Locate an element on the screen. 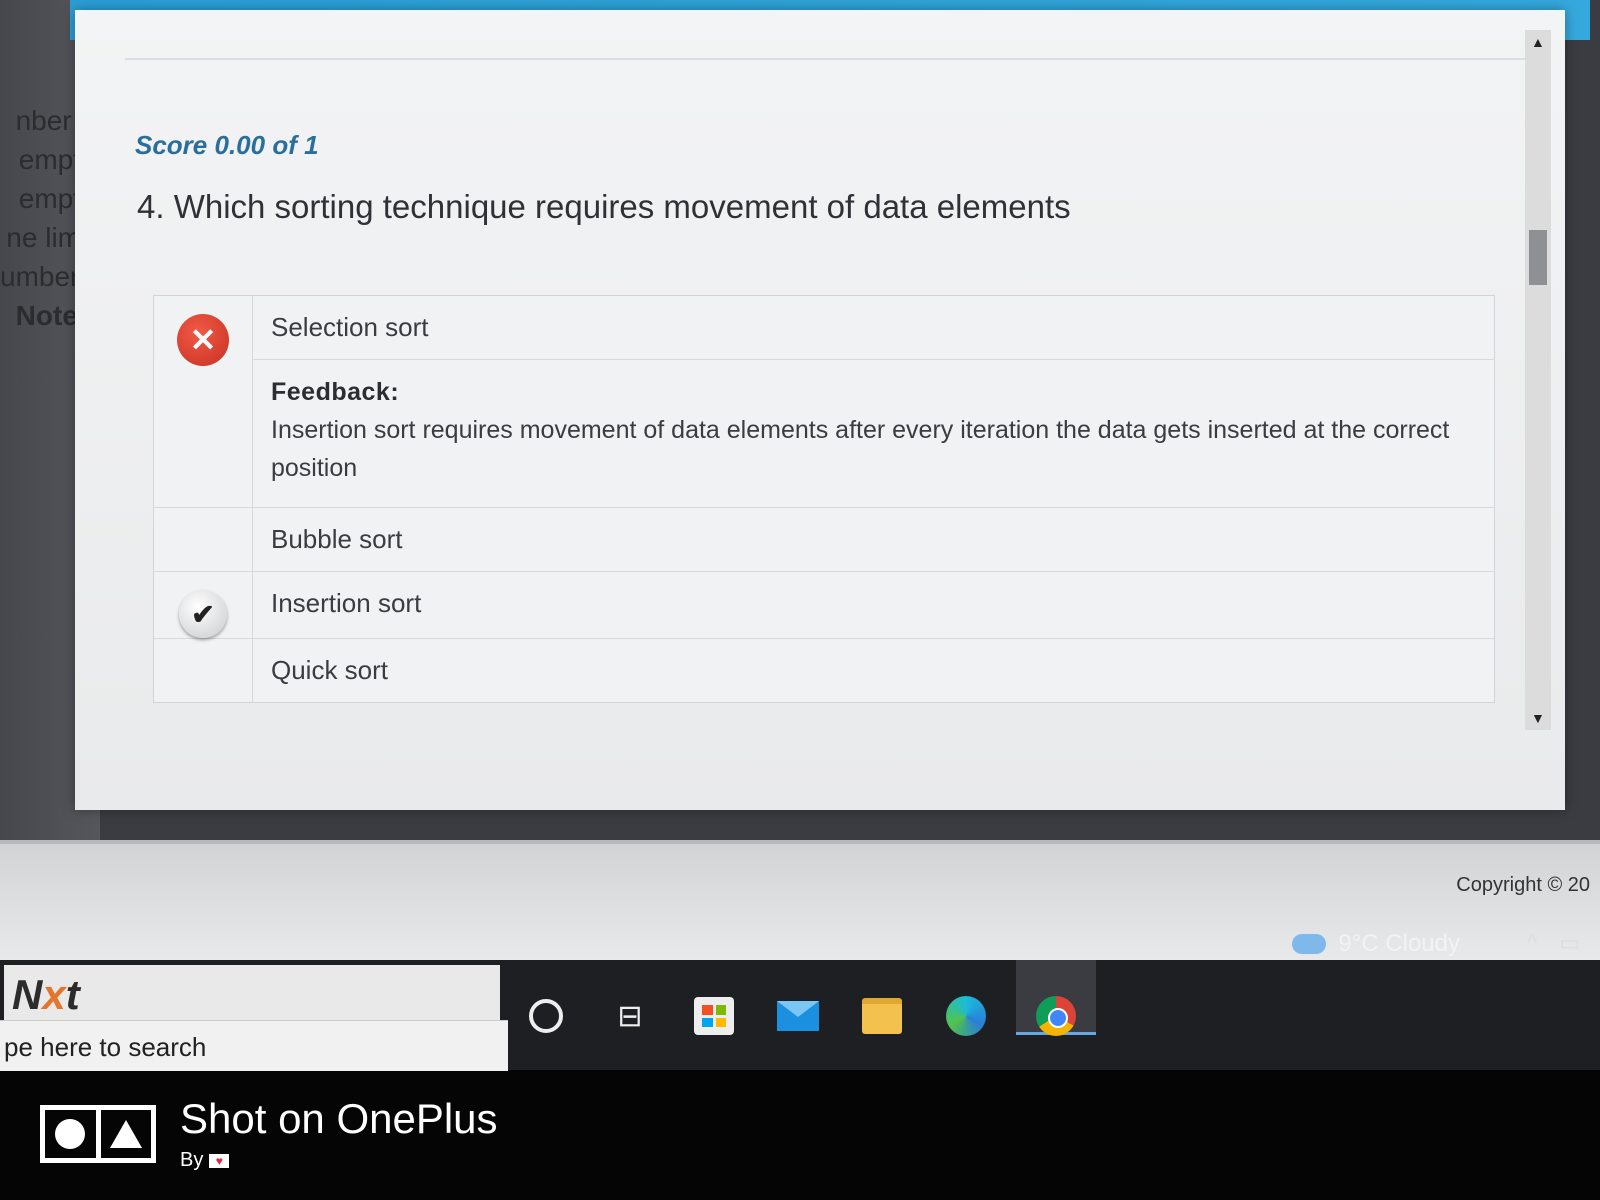 The height and width of the screenshot is (1200, 1600). edge-icon is located at coordinates (966, 1016).